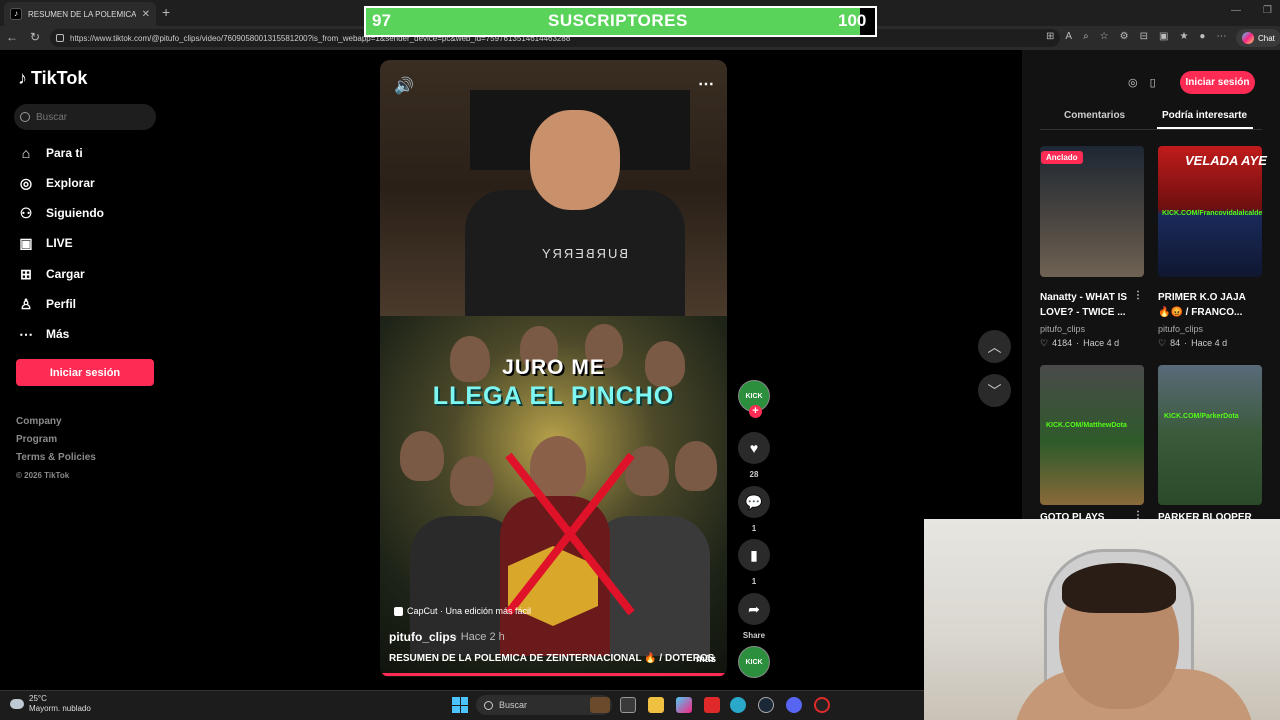 The image size is (1280, 720). I want to click on favorite-star-icon: ☆, so click(1104, 36).